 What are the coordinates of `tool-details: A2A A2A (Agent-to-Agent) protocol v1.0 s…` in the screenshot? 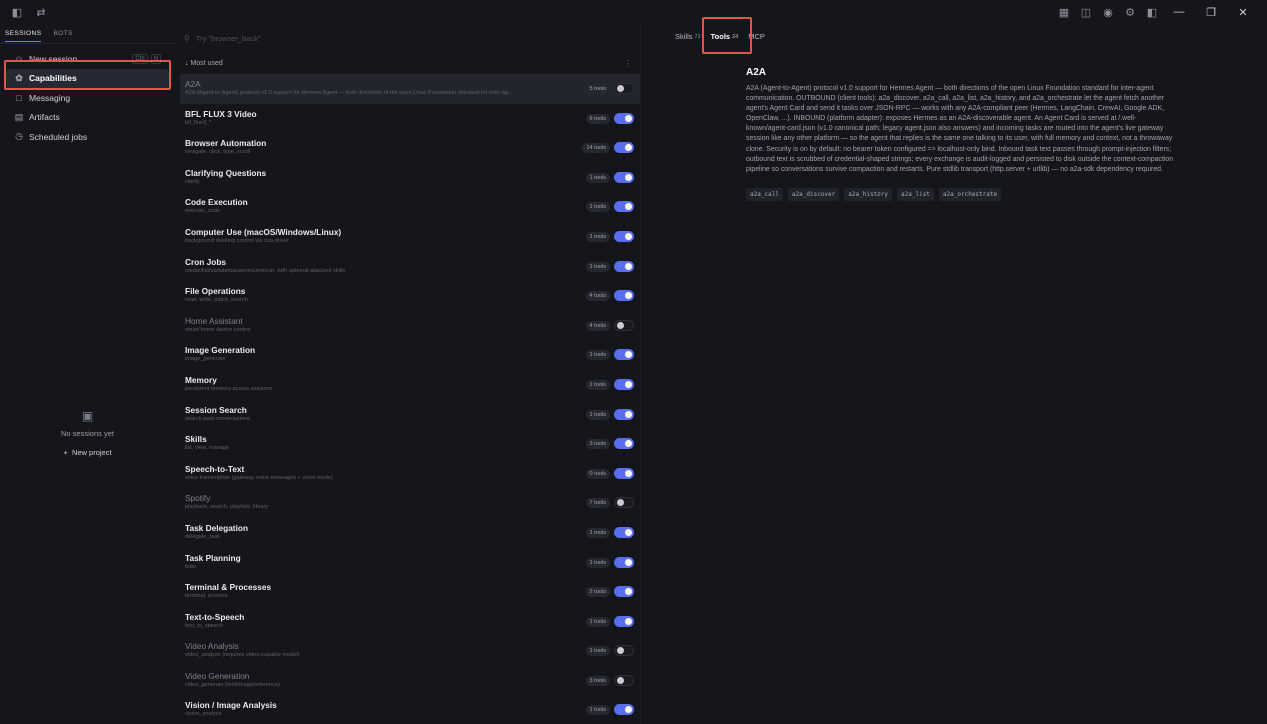 It's located at (961, 134).